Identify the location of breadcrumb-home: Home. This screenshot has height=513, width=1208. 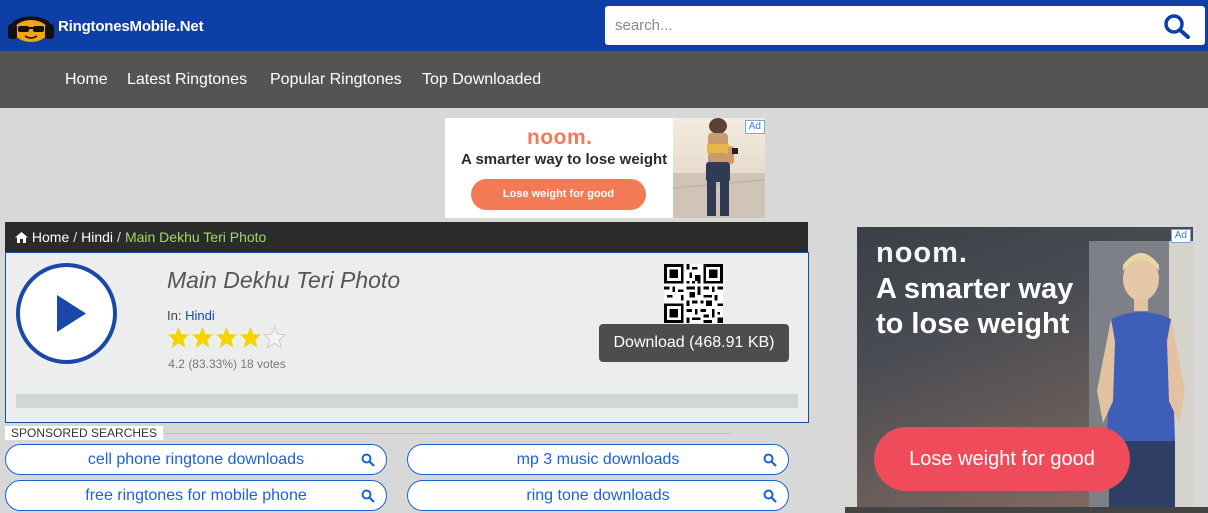
(50, 237).